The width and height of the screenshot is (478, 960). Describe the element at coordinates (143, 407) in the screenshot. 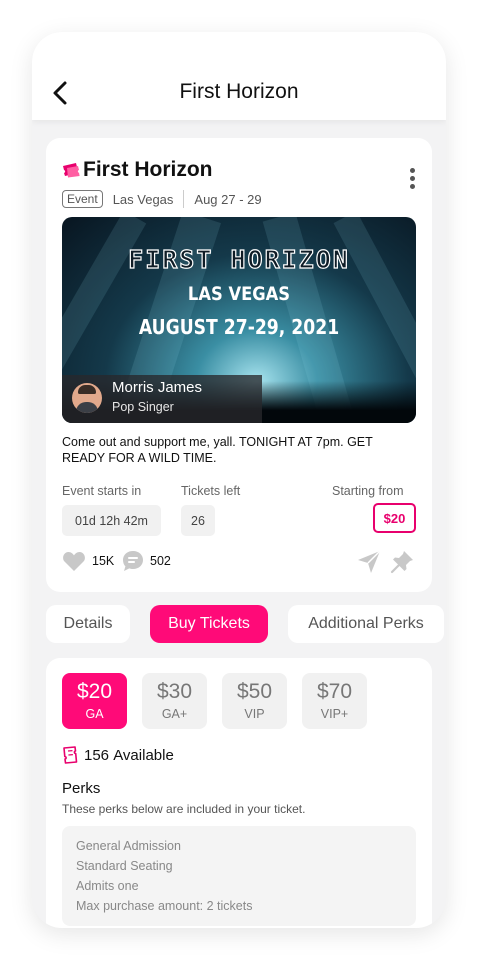

I see `performer-role: Pop Singer` at that location.